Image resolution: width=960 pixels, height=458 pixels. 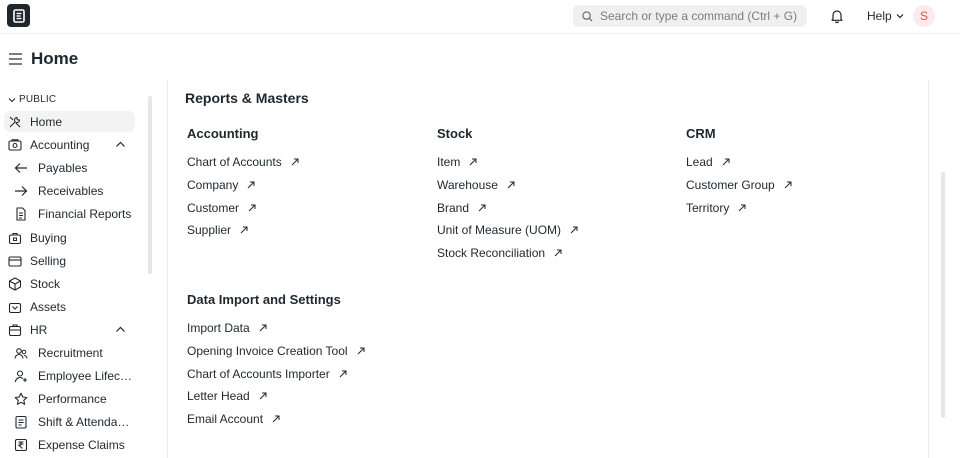 What do you see at coordinates (708, 207) in the screenshot?
I see `link-label: Territory` at bounding box center [708, 207].